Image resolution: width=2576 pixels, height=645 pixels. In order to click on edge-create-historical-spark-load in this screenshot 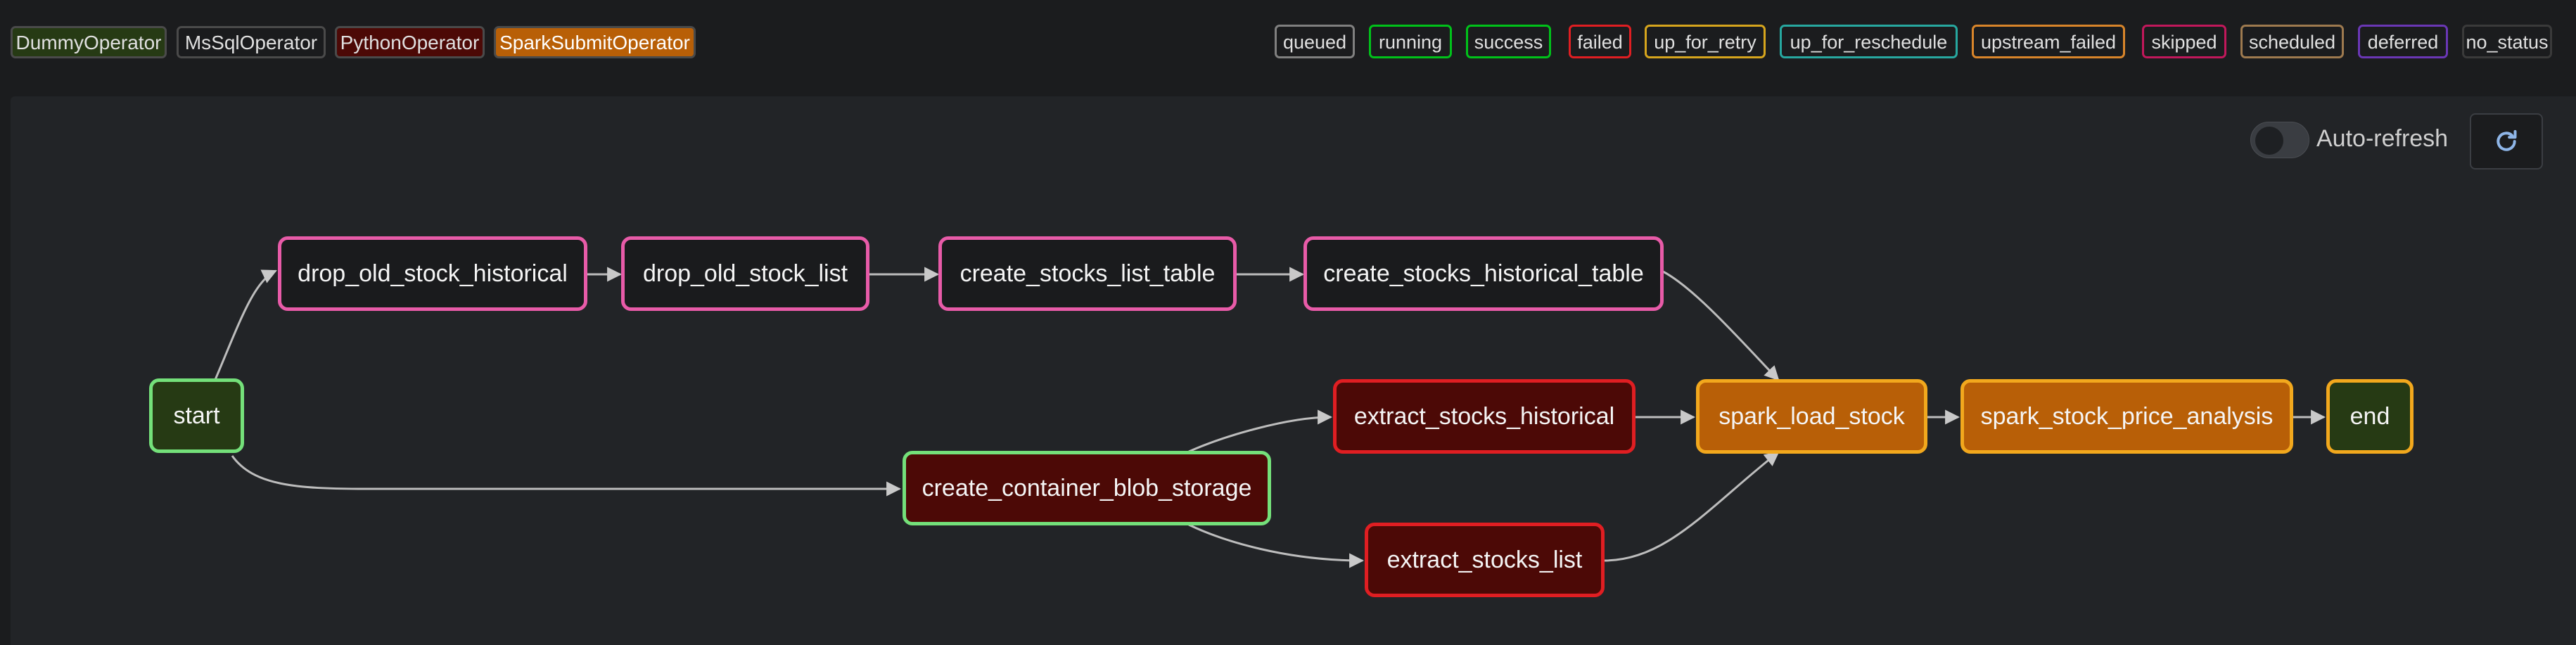, I will do `click(1721, 326)`.